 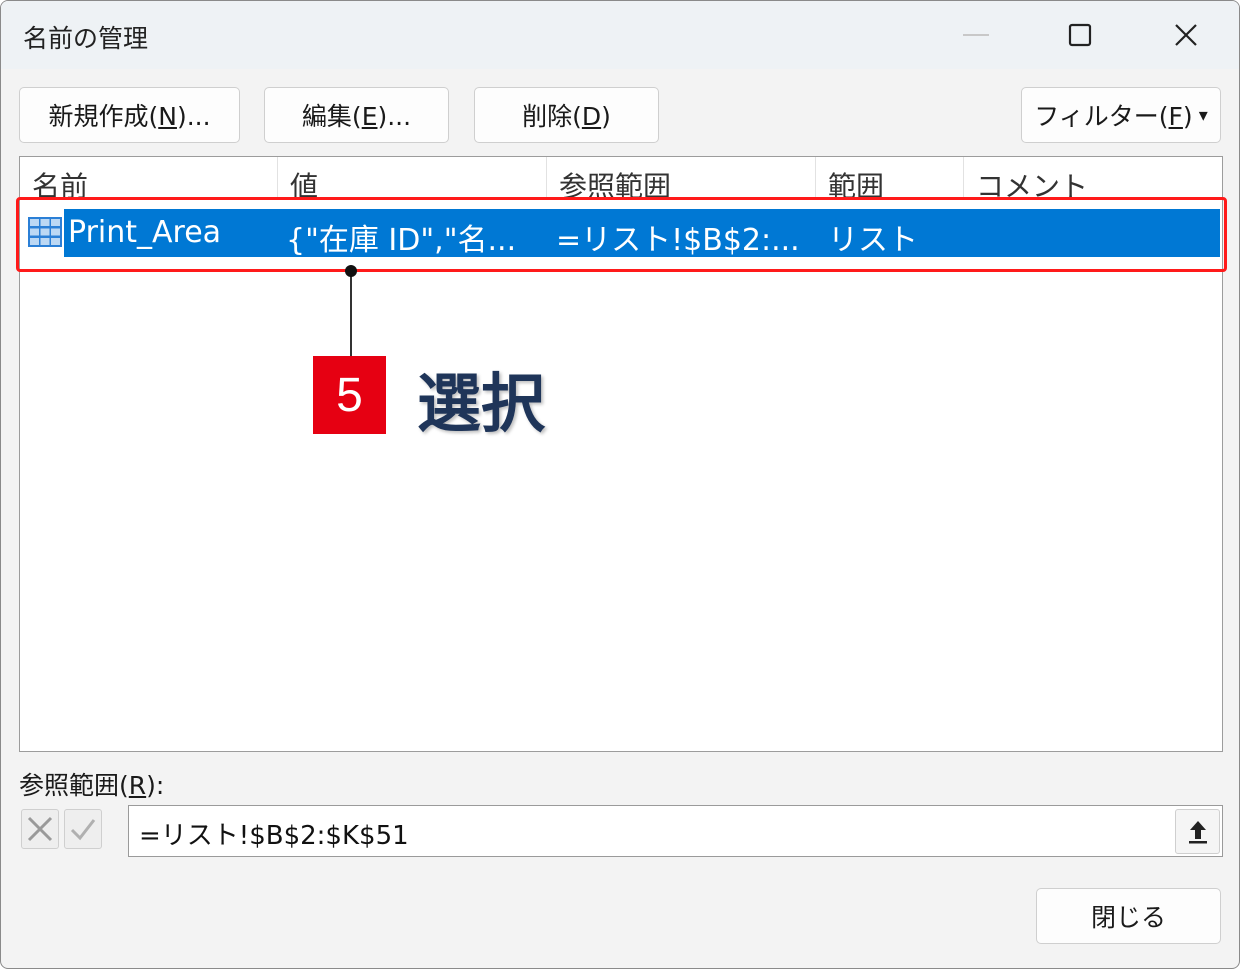 What do you see at coordinates (351, 313) in the screenshot?
I see `callout-line` at bounding box center [351, 313].